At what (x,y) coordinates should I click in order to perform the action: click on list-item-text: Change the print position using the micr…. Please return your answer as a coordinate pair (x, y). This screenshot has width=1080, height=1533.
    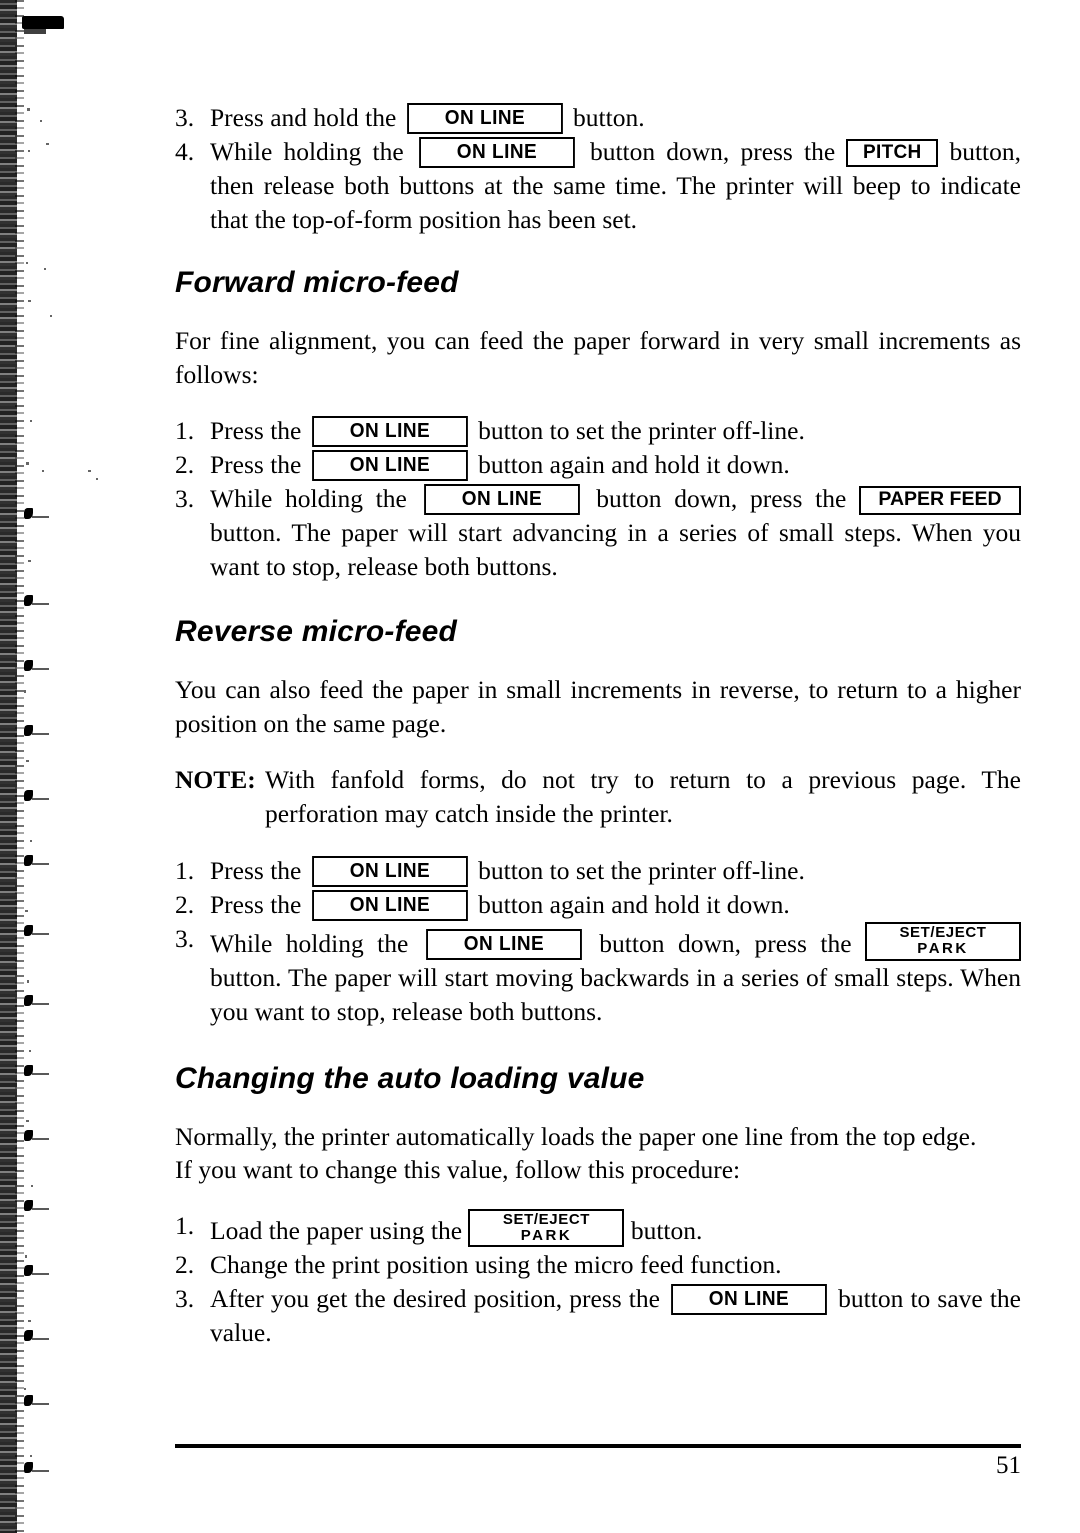
    Looking at the image, I should click on (496, 1264).